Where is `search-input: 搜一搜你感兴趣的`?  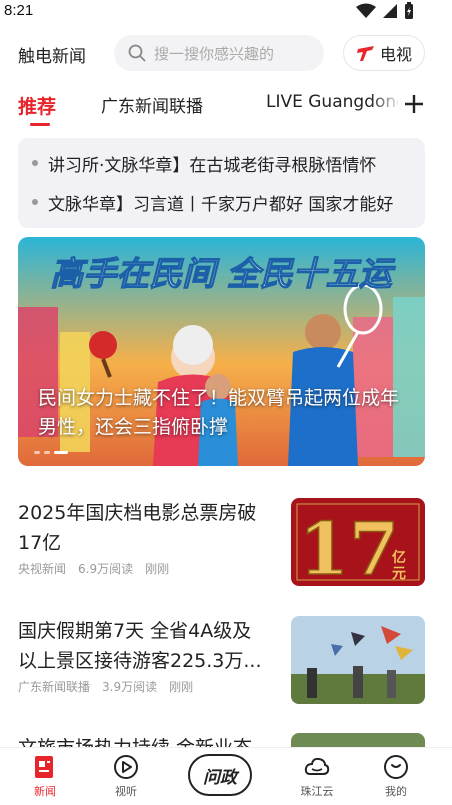
search-input: 搜一搜你感兴趣的 is located at coordinates (219, 53).